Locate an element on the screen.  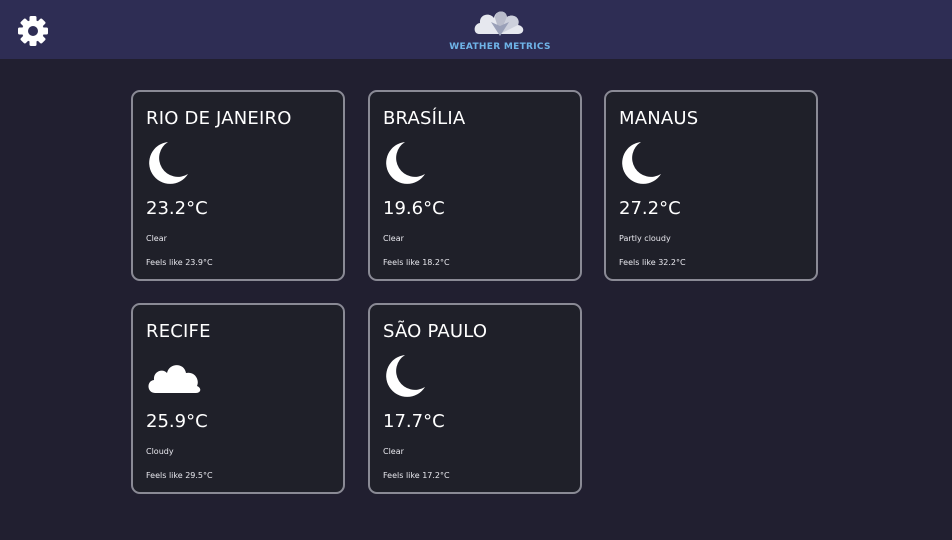
city-name: MANAUS is located at coordinates (659, 118).